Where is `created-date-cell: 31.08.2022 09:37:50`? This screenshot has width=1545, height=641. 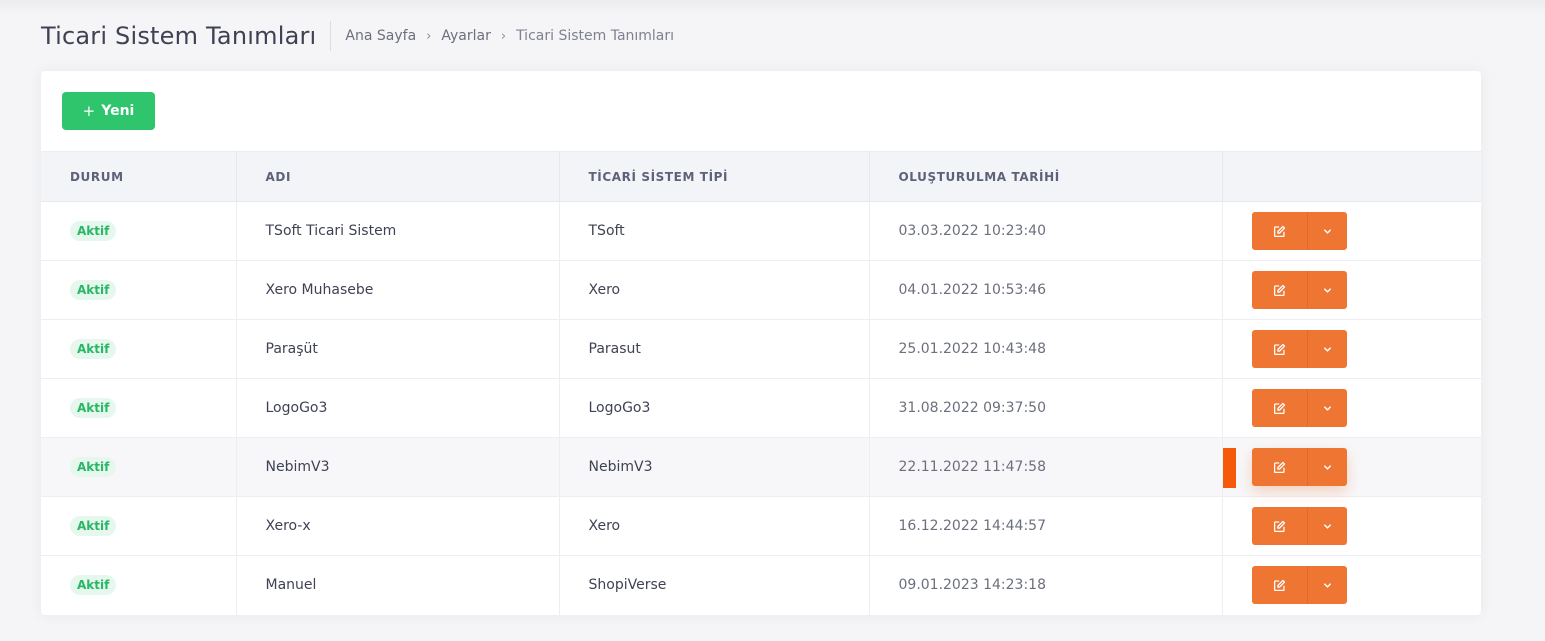 created-date-cell: 31.08.2022 09:37:50 is located at coordinates (1046, 408).